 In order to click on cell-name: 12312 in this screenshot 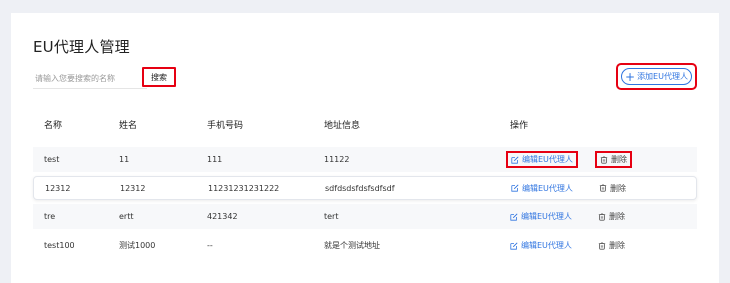, I will do `click(58, 188)`.